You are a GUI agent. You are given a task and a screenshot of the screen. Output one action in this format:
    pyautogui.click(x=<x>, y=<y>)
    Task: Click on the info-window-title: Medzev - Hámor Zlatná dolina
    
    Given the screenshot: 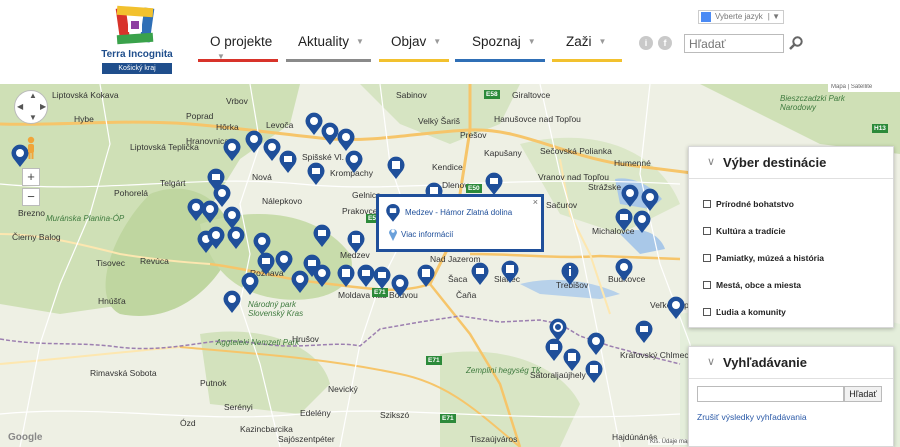 What is the action you would take?
    pyautogui.click(x=458, y=212)
    